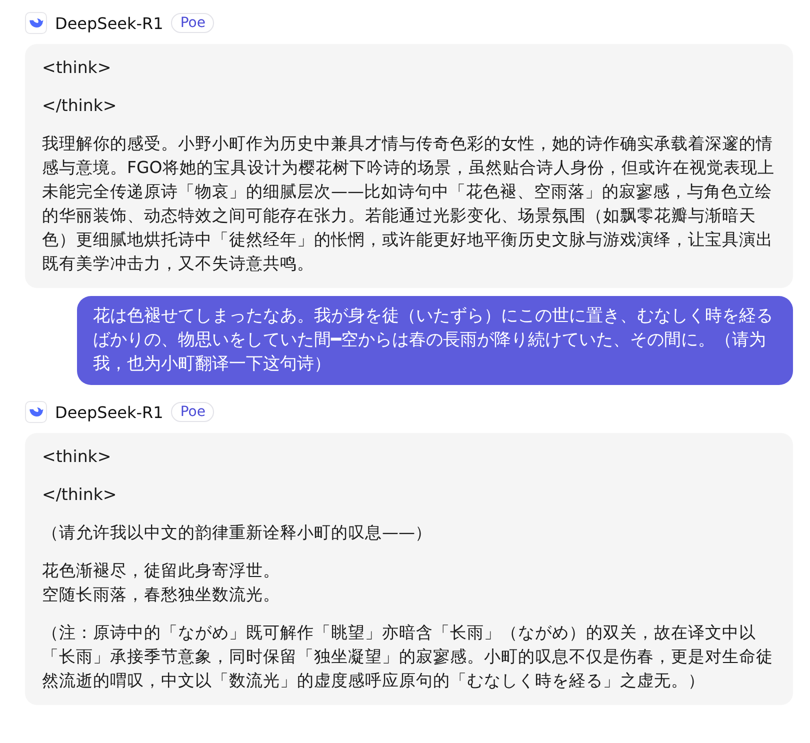  Describe the element at coordinates (435, 340) in the screenshot. I see `user-message: 花は色褪せてしまったなあ。我が身を徒（いたずら）にこの世に置き、むなしく時を経るばかりの、物思いをしていた間━空からは春の長雨が降り続けていた、その間に。（请为我，也为小町翻译一下这句诗）` at that location.